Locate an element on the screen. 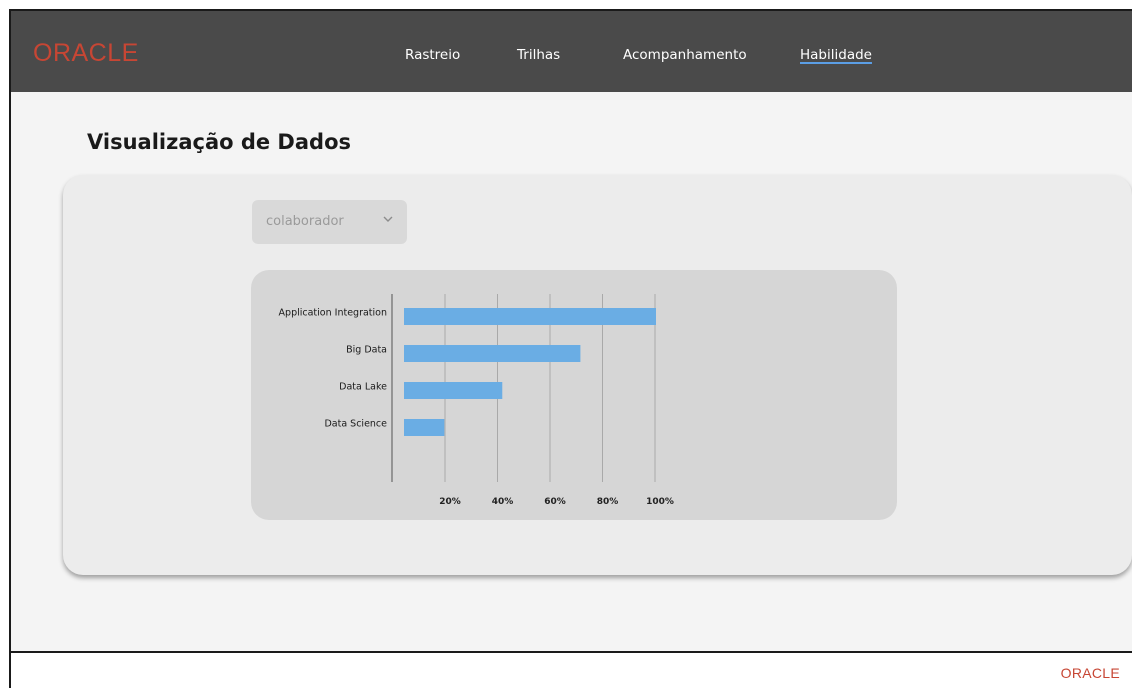 This screenshot has height=688, width=1132. oracle-logo: ORACLE is located at coordinates (86, 53).